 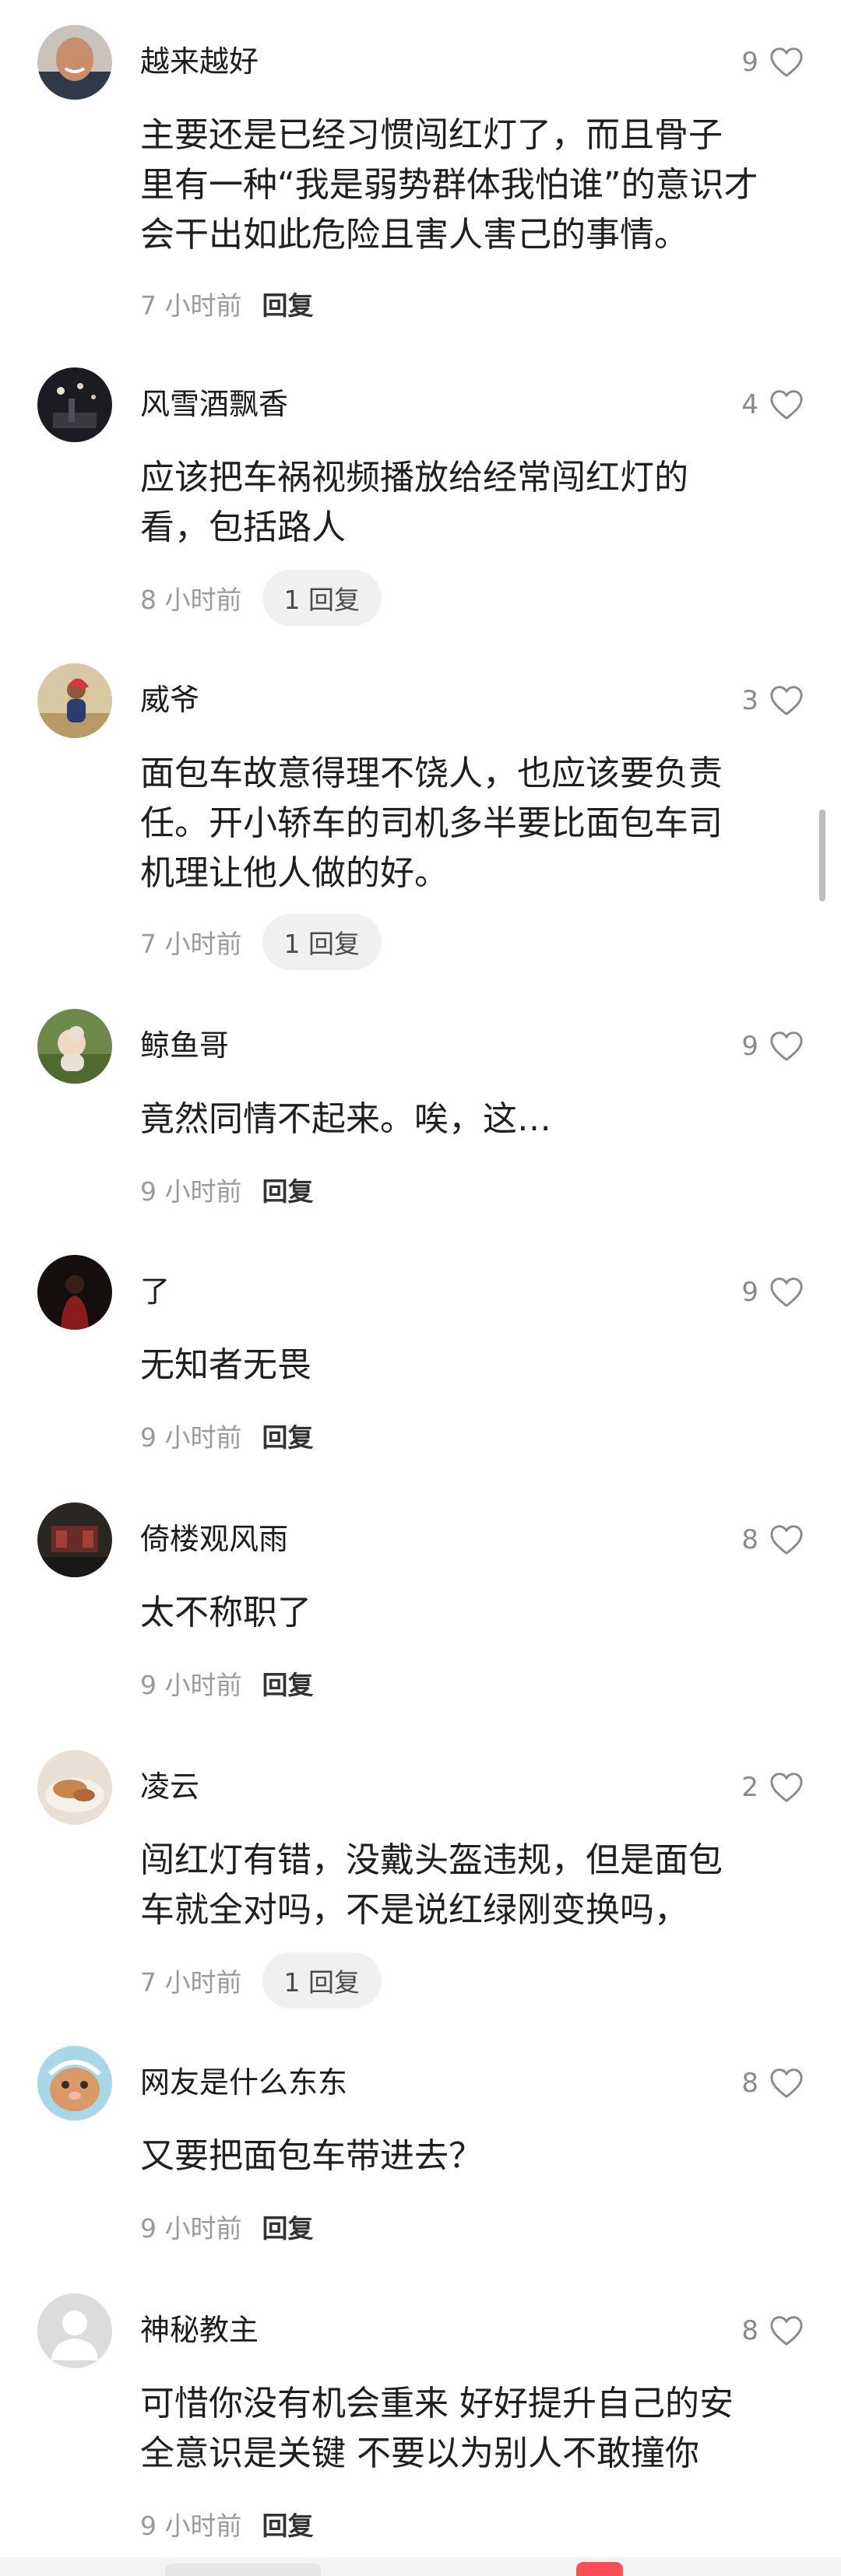 I want to click on input-bar-edge, so click(x=243, y=2570).